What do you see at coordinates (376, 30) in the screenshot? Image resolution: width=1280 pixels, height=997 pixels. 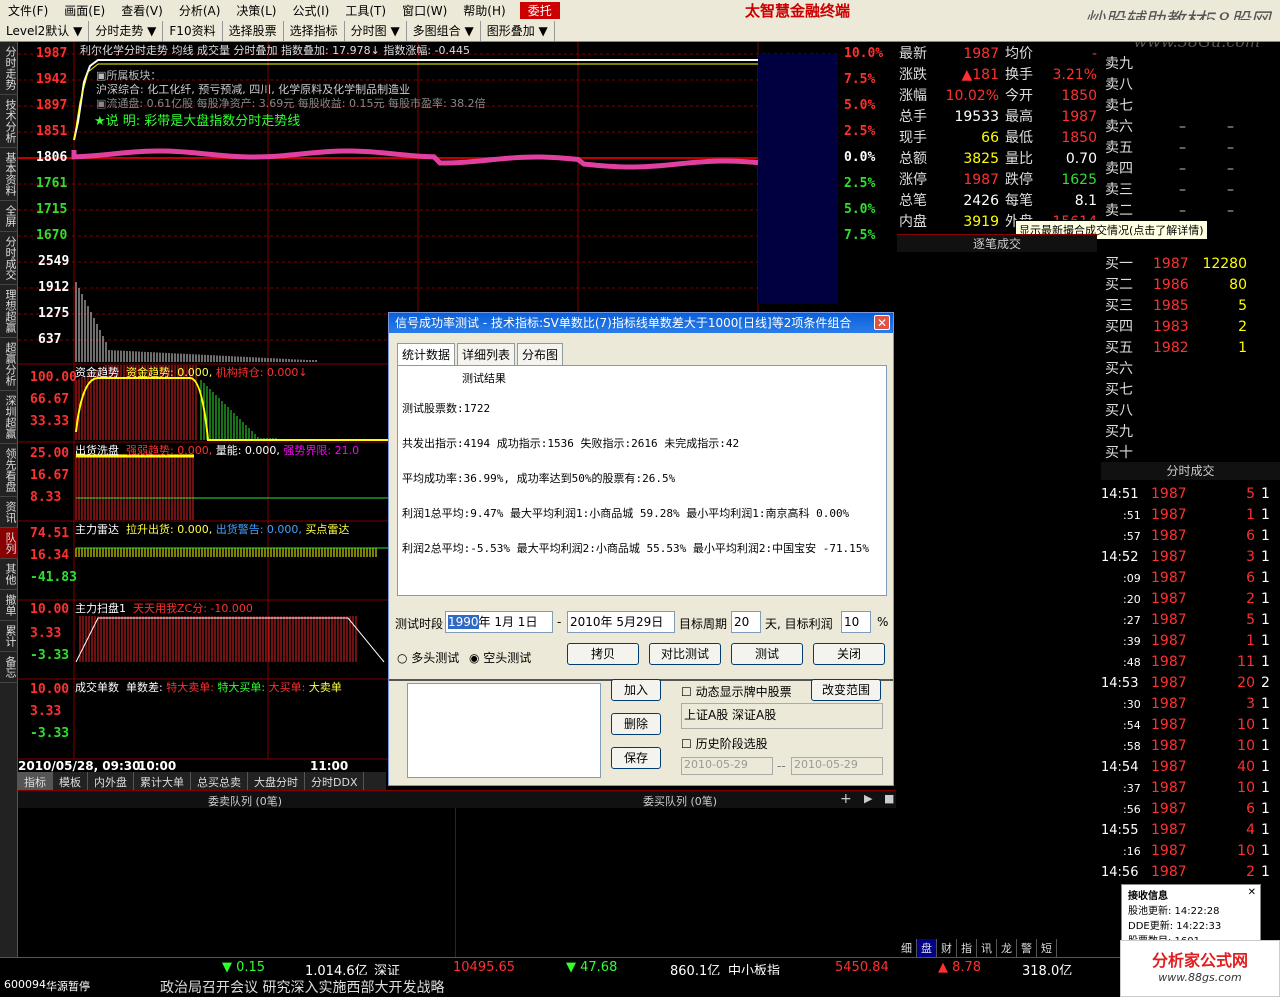 I see `toolbar-item-5: 分时图 ▼` at bounding box center [376, 30].